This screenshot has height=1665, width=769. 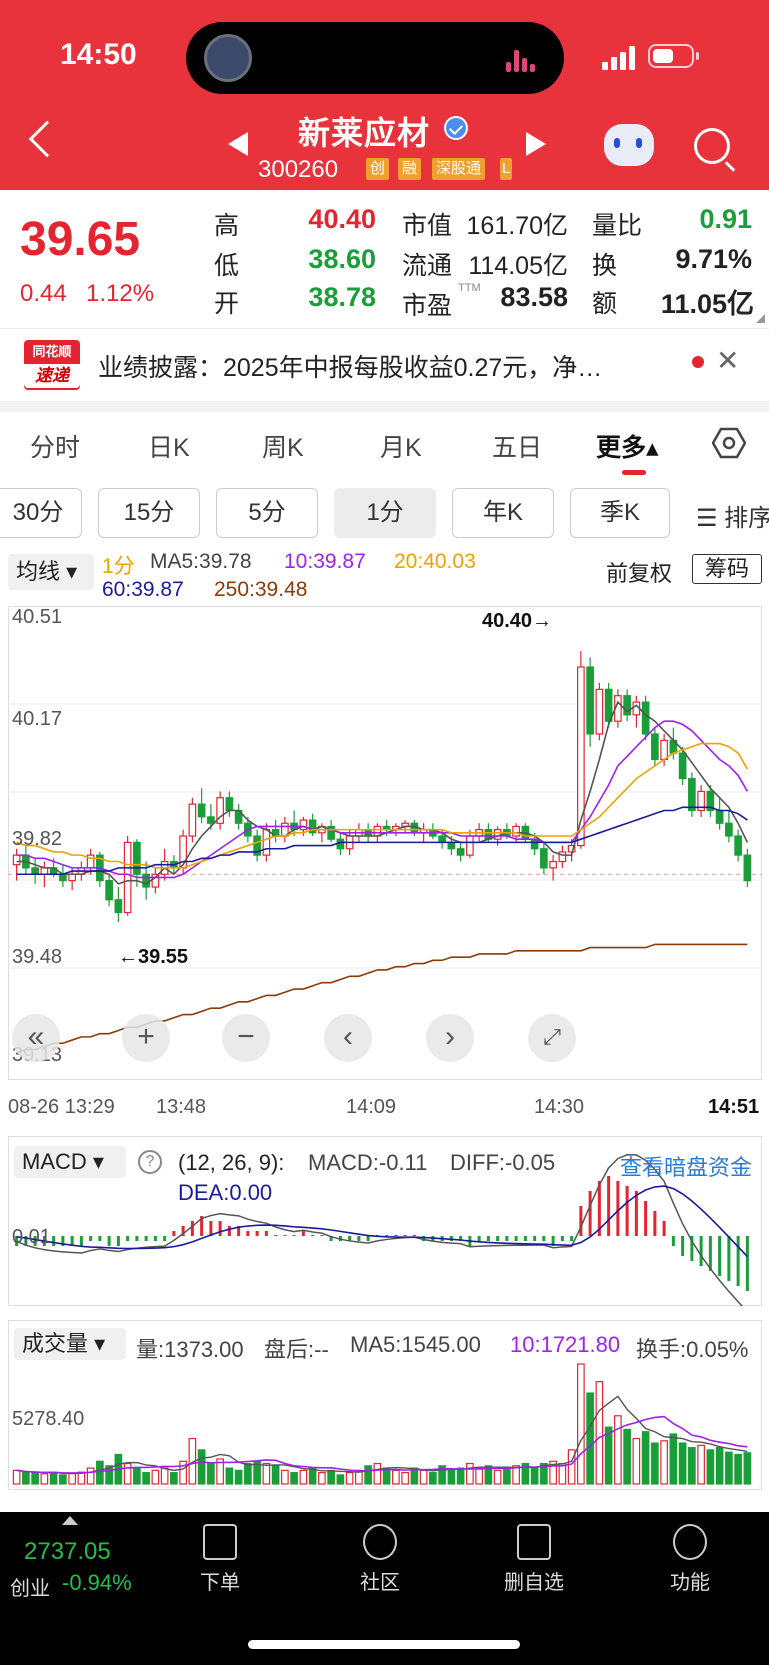 I want to click on zoom-in-icon: +, so click(x=146, y=1038).